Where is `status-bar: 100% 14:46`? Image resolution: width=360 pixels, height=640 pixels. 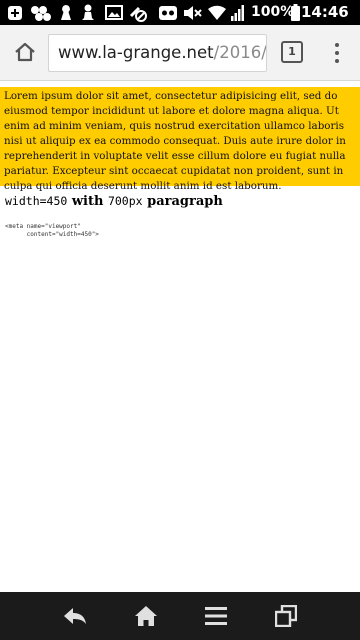 status-bar: 100% 14:46 is located at coordinates (180, 12).